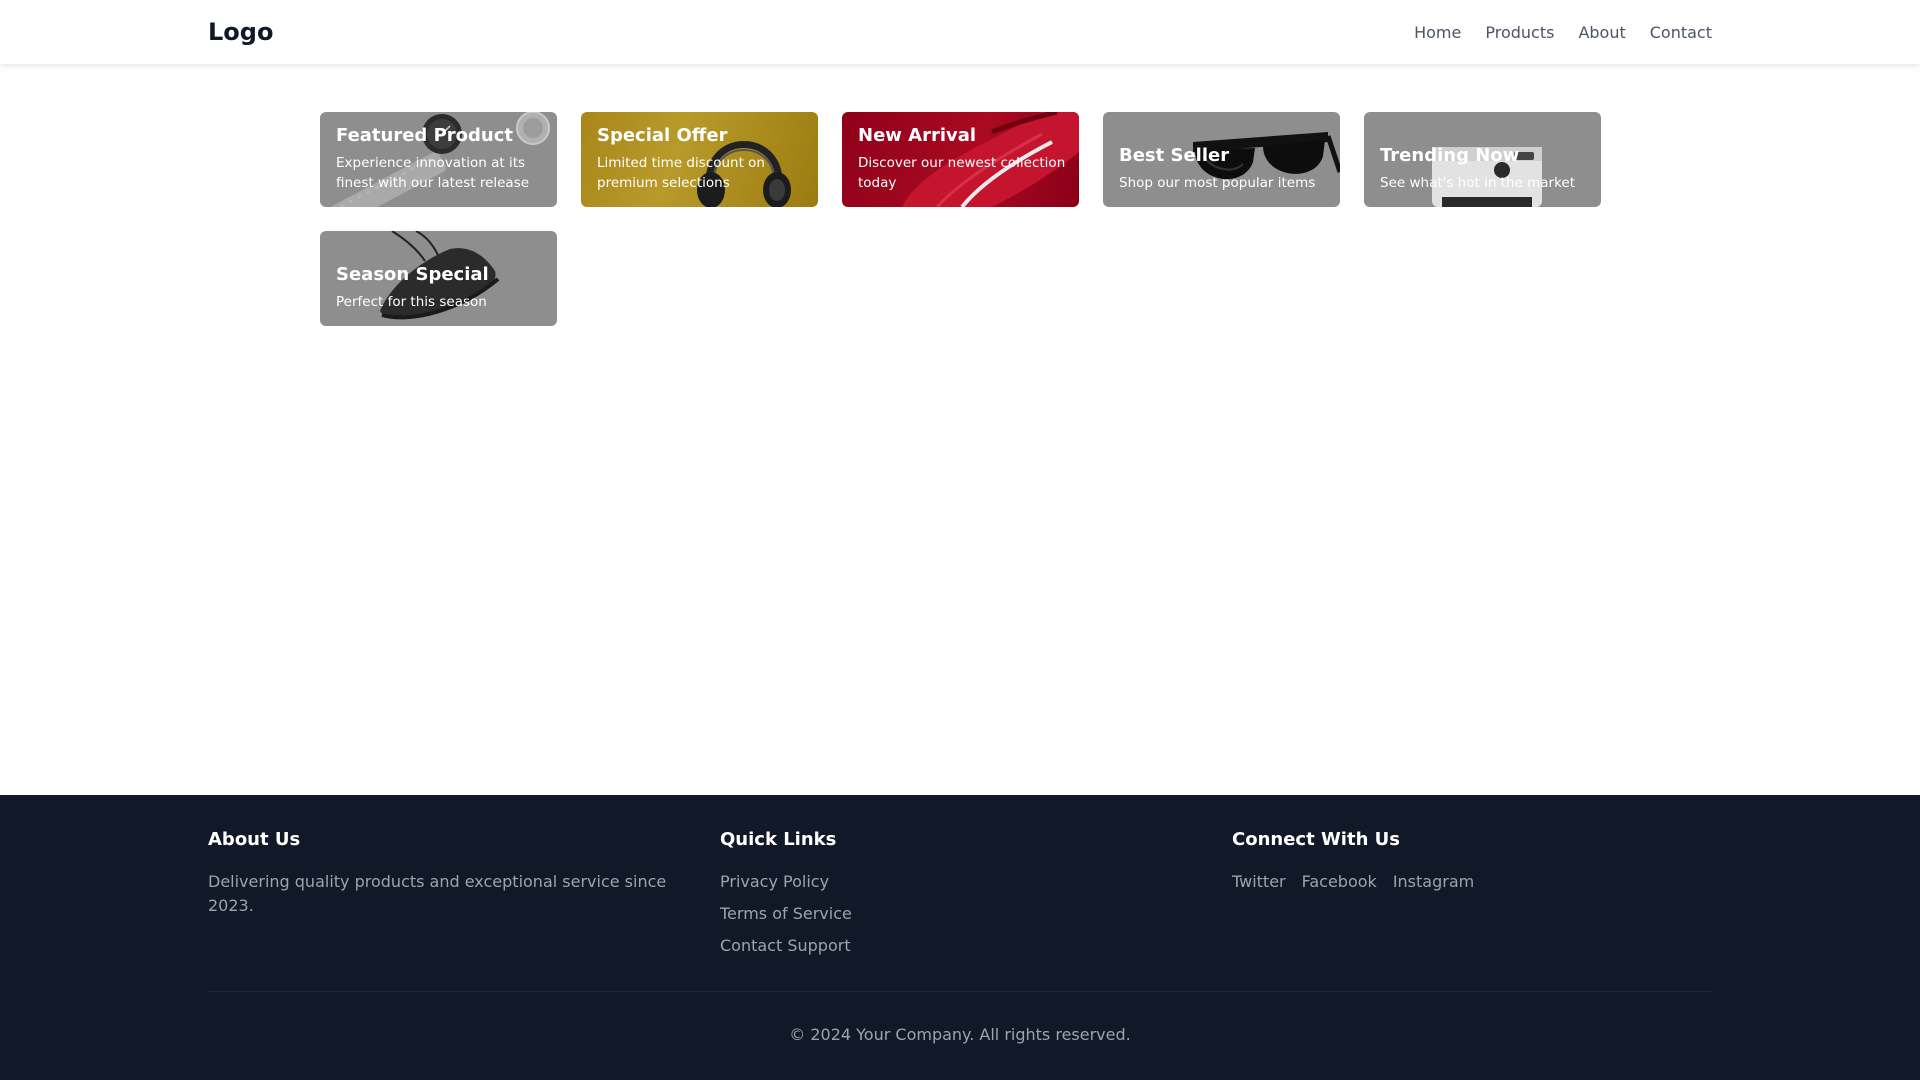  I want to click on card-description: See what's hot in the market, so click(1478, 183).